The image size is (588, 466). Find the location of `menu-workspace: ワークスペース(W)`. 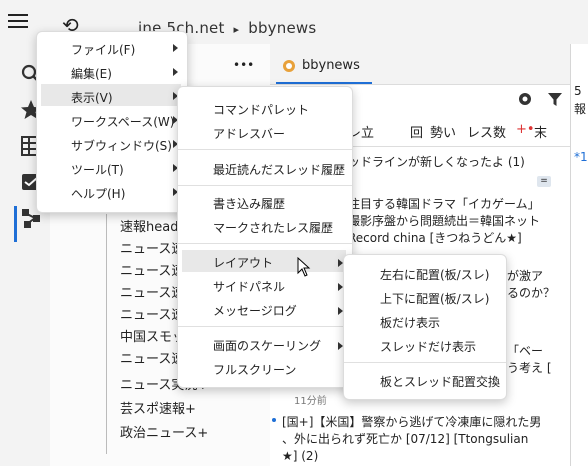

menu-workspace: ワークスペース(W) is located at coordinates (122, 121).